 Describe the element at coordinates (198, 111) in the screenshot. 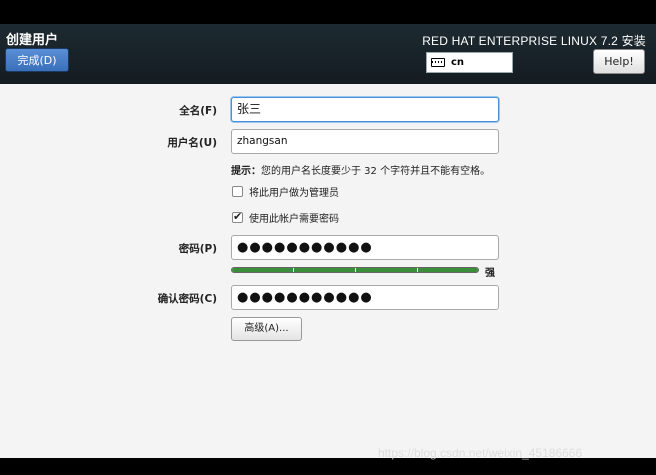

I see `fullname-label: 全名(F)` at that location.